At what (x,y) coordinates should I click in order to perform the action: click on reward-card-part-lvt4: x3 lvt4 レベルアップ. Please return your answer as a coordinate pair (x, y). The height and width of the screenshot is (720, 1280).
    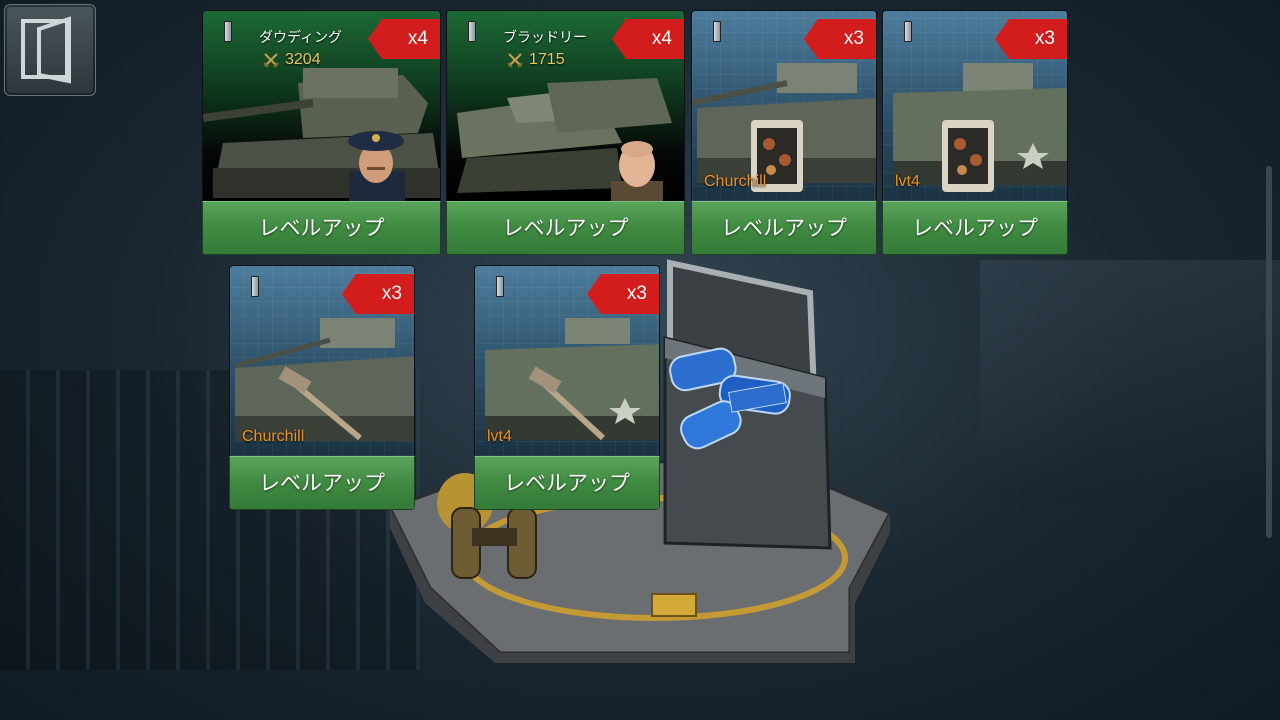
    Looking at the image, I should click on (975, 132).